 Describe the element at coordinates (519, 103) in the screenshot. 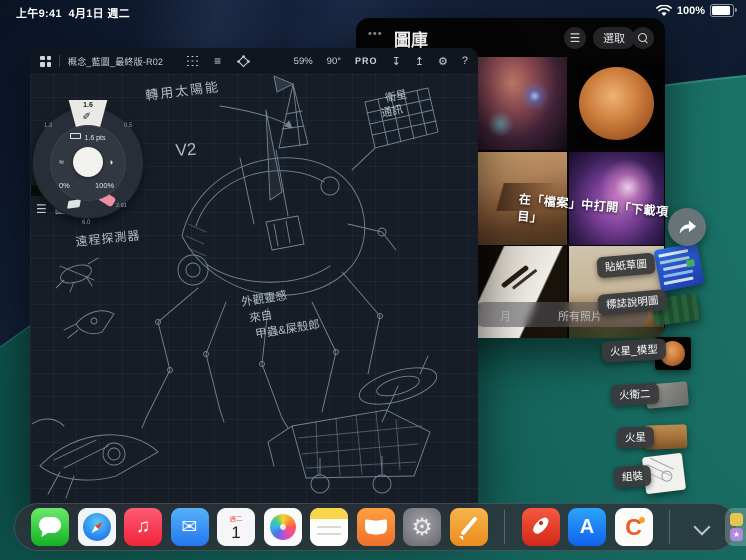

I see `photo-thumbnail-nebula` at that location.